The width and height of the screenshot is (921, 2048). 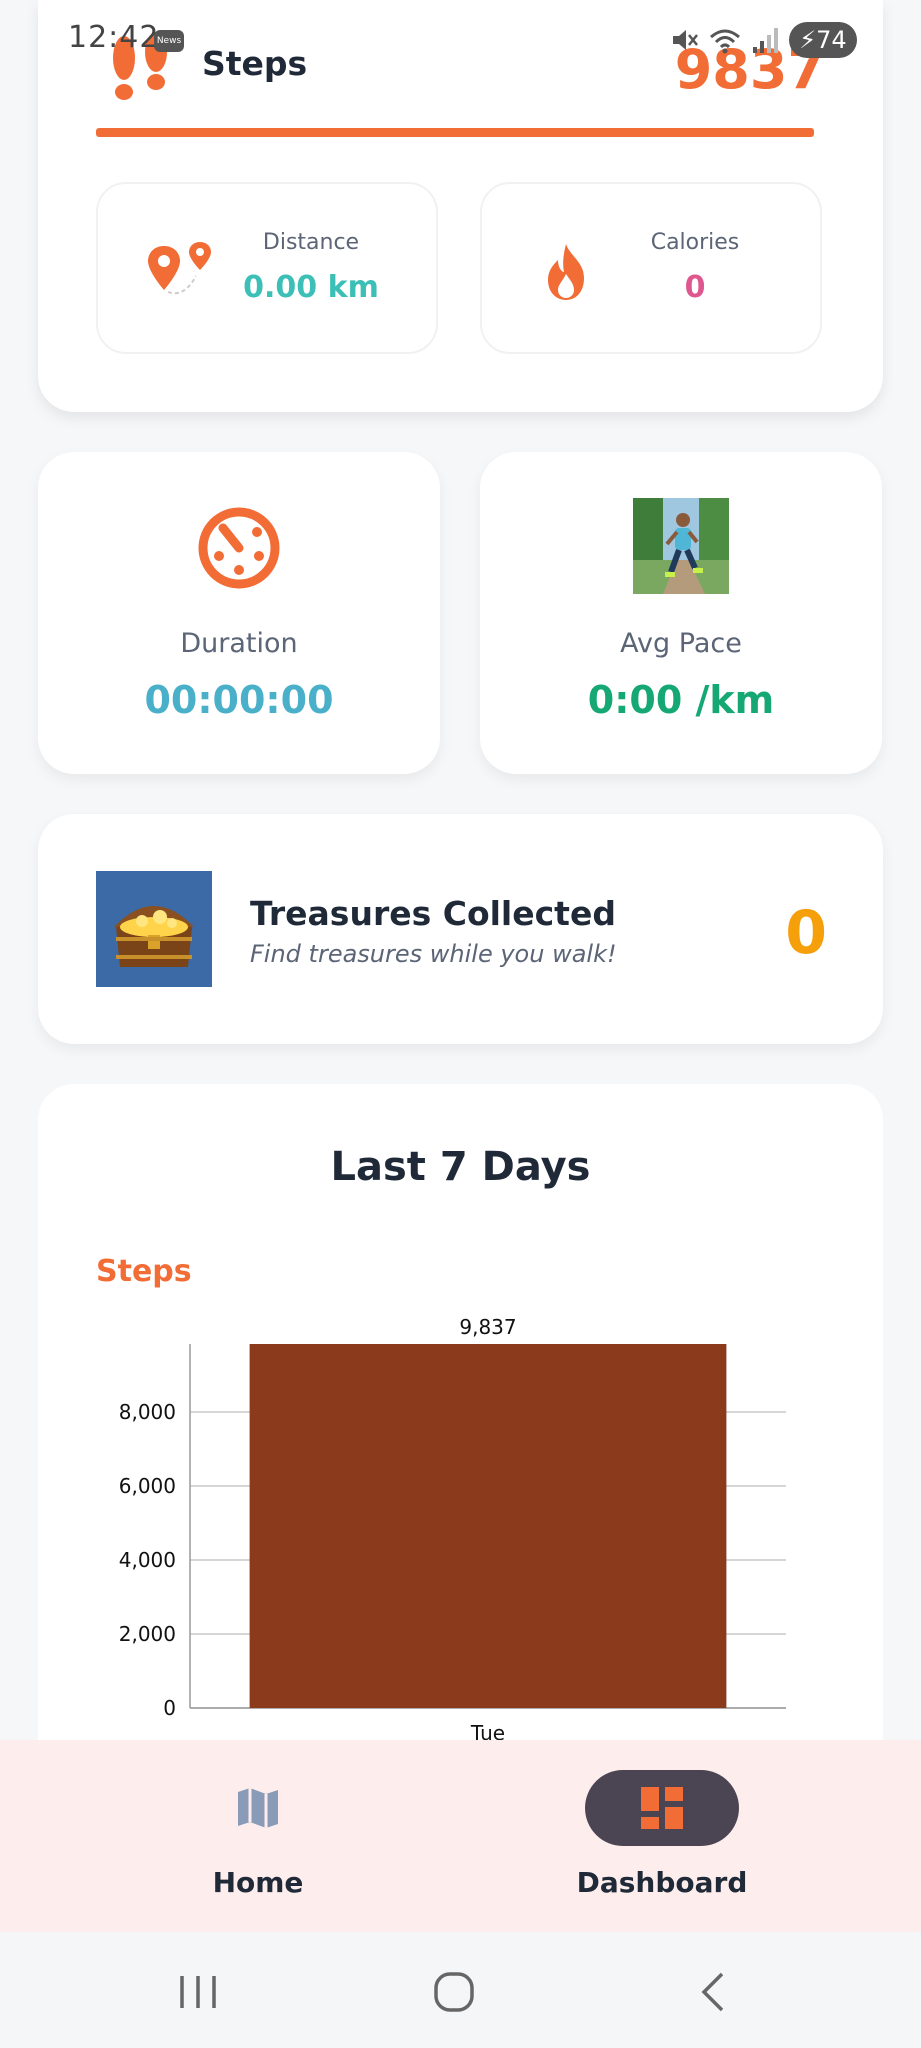 What do you see at coordinates (681, 700) in the screenshot?
I see `avg-pace-value: 0:00 /km` at bounding box center [681, 700].